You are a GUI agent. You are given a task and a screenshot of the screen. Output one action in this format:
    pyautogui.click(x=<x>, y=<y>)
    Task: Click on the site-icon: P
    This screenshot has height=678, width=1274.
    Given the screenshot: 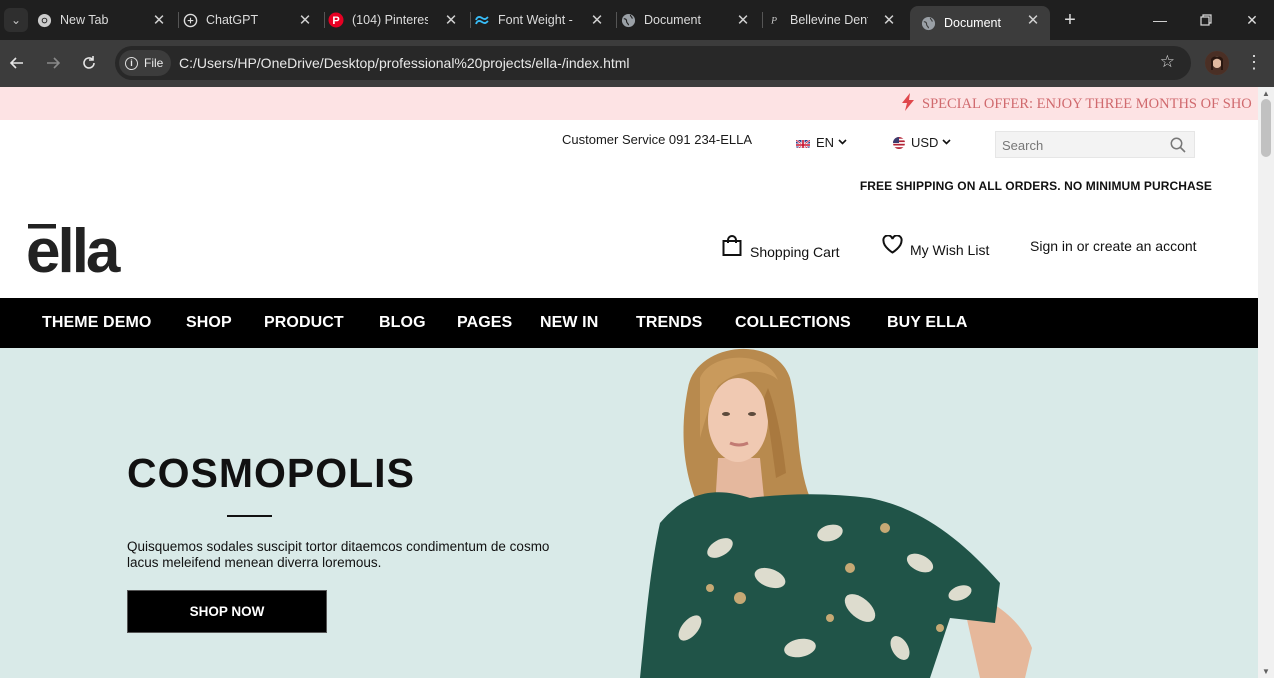 What is the action you would take?
    pyautogui.click(x=774, y=20)
    